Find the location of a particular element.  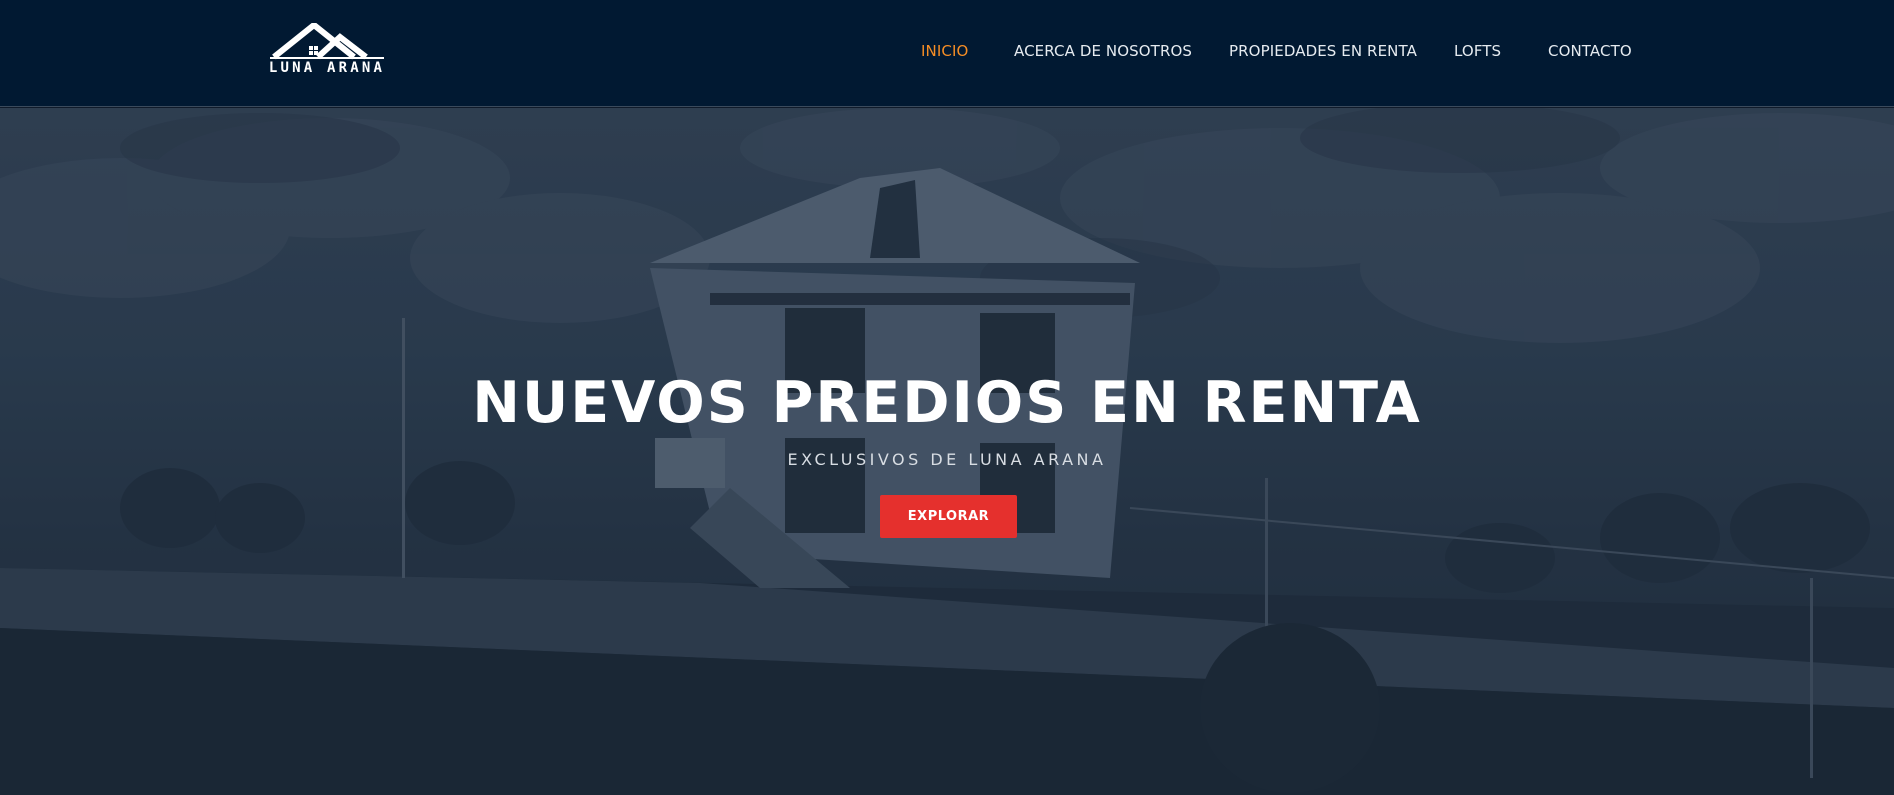

hero-subtitle: EXCLUSIVOS DE LUNA ARANA is located at coordinates (947, 459).